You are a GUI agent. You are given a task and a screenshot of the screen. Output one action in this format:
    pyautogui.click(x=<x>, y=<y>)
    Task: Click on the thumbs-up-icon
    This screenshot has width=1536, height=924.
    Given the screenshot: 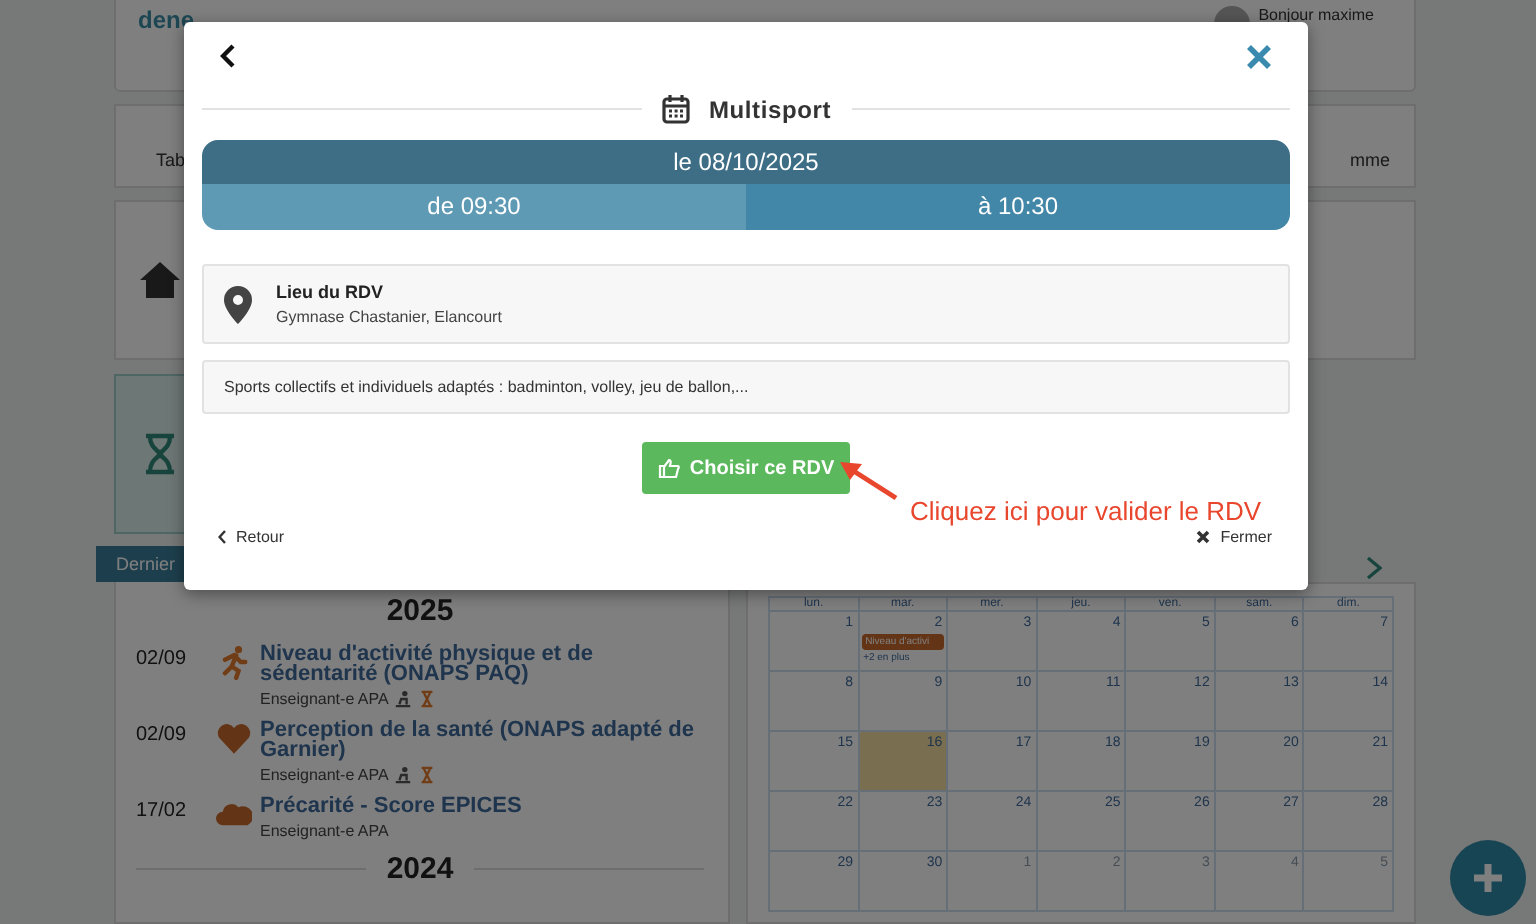 What is the action you would take?
    pyautogui.click(x=668, y=468)
    